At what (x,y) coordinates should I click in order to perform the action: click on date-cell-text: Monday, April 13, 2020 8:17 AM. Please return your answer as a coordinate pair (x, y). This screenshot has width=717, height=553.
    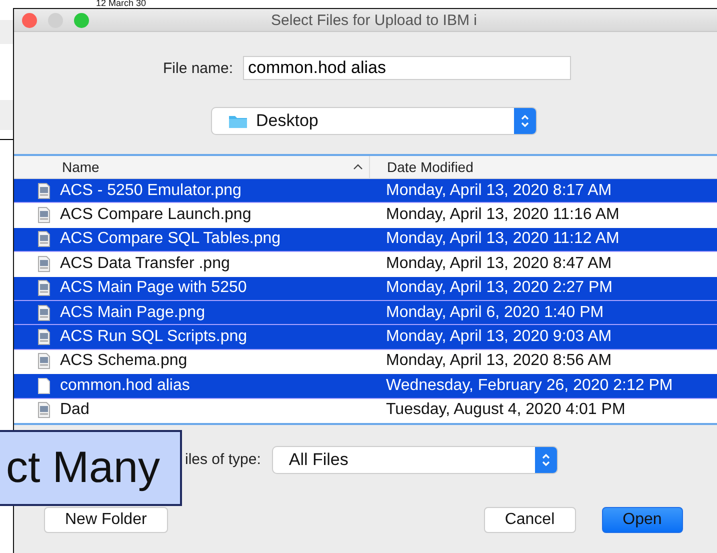
    Looking at the image, I should click on (498, 191).